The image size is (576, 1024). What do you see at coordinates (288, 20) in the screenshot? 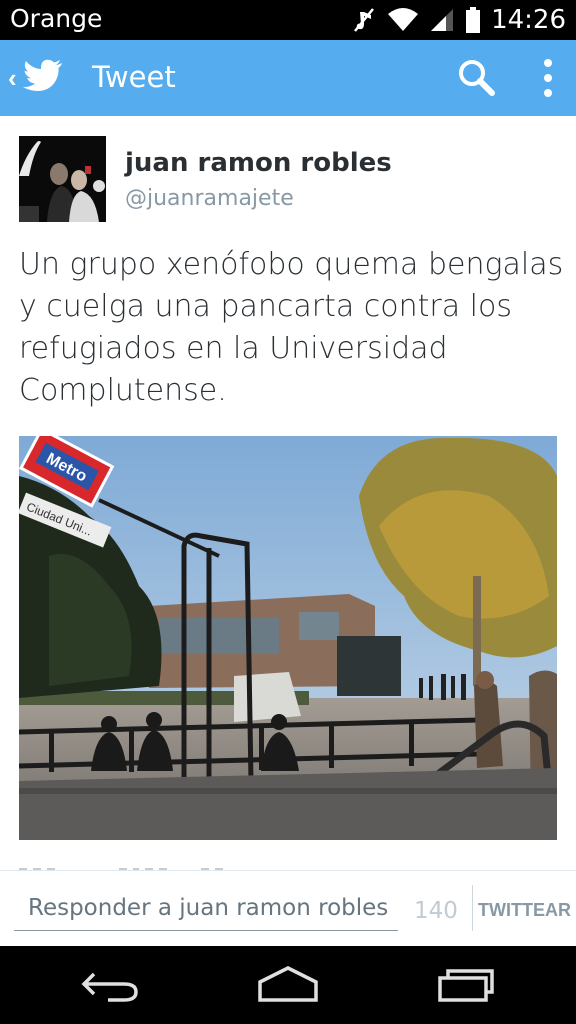
I see `status-bar: Orange 14:26` at bounding box center [288, 20].